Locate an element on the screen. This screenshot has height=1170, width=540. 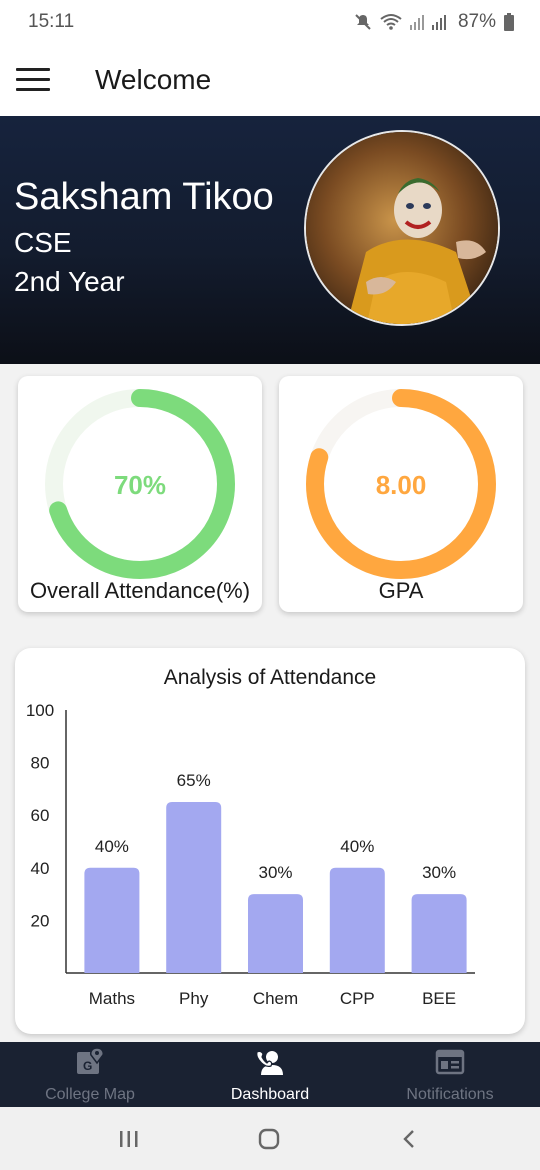
nav-notifications: Notifications is located at coordinates (450, 1074).